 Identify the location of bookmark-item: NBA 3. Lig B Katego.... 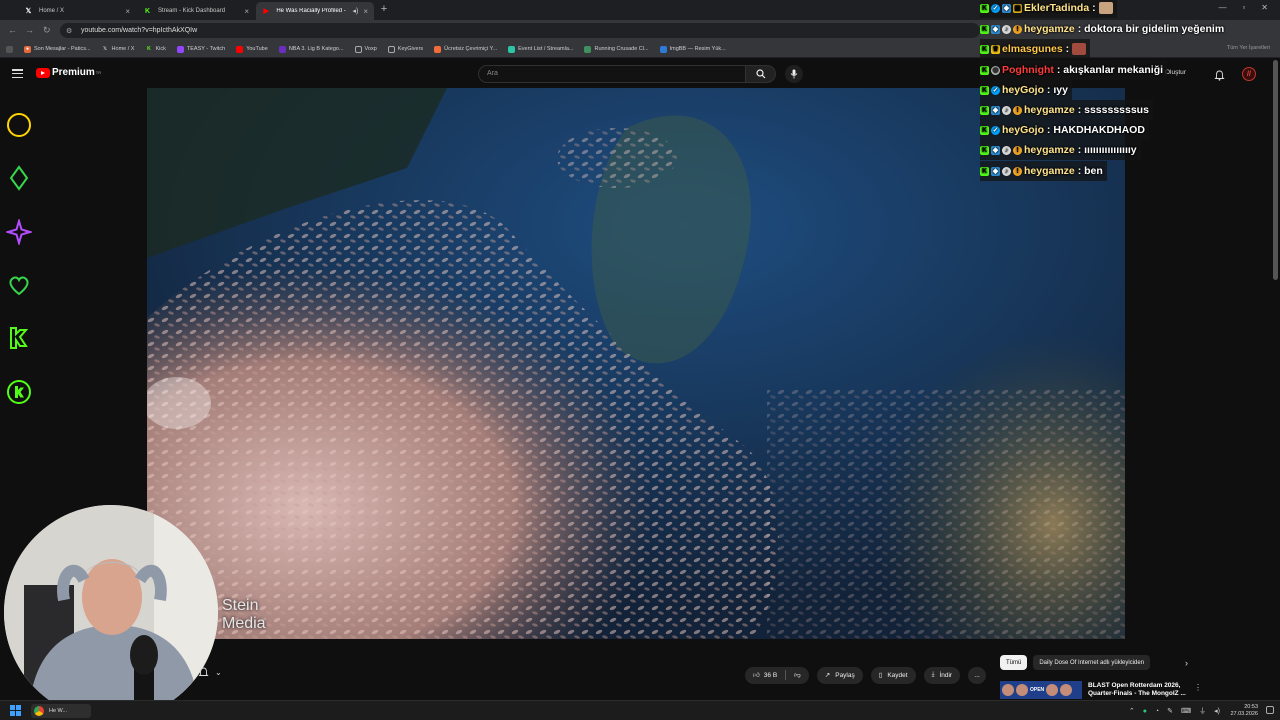
(311, 49).